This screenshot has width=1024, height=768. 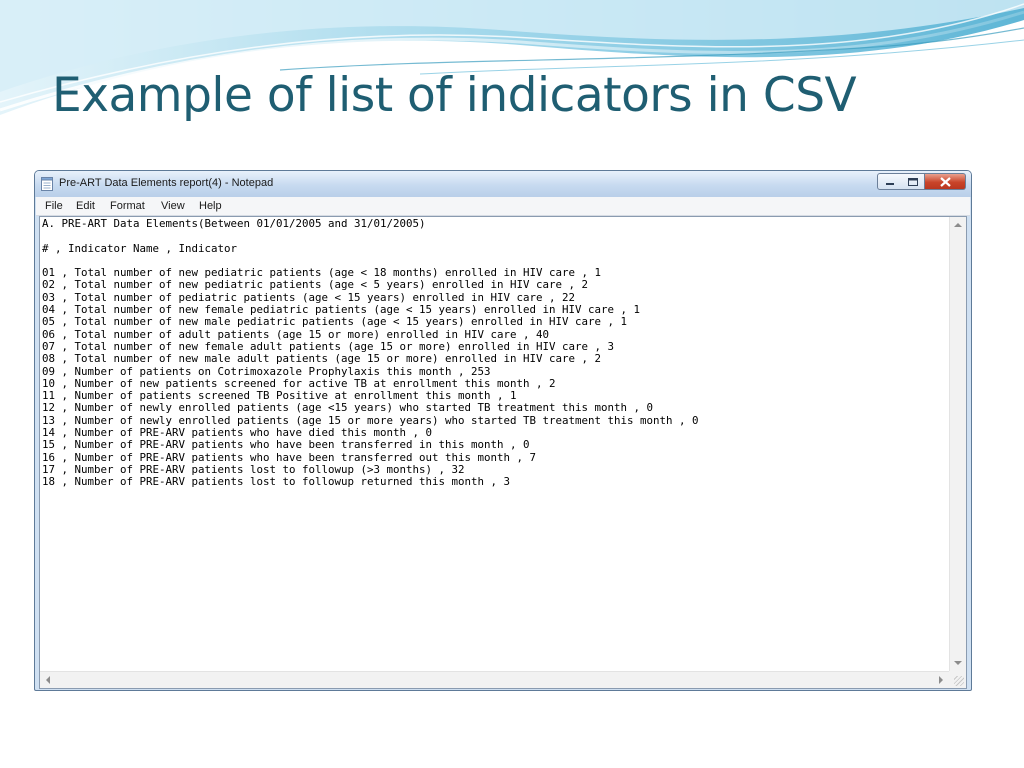 What do you see at coordinates (85, 206) in the screenshot?
I see `menu-edit: Edit` at bounding box center [85, 206].